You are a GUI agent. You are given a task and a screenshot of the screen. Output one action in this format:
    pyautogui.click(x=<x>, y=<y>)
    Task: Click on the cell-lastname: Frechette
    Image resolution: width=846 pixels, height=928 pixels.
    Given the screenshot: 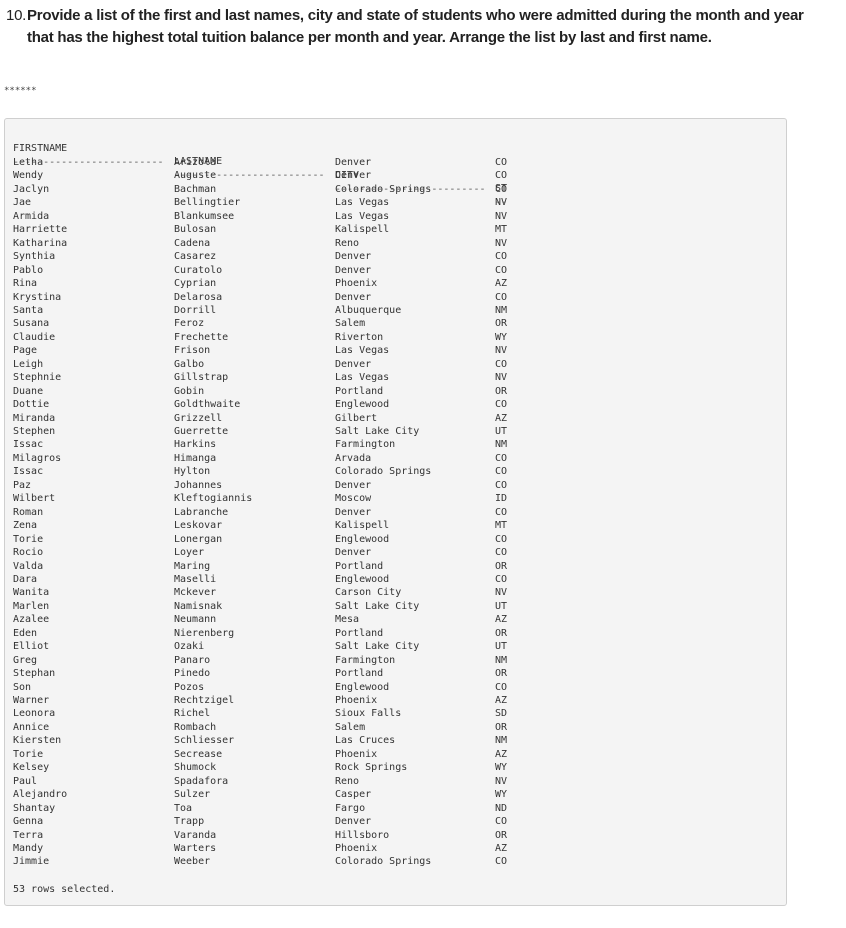 What is the action you would take?
    pyautogui.click(x=201, y=337)
    